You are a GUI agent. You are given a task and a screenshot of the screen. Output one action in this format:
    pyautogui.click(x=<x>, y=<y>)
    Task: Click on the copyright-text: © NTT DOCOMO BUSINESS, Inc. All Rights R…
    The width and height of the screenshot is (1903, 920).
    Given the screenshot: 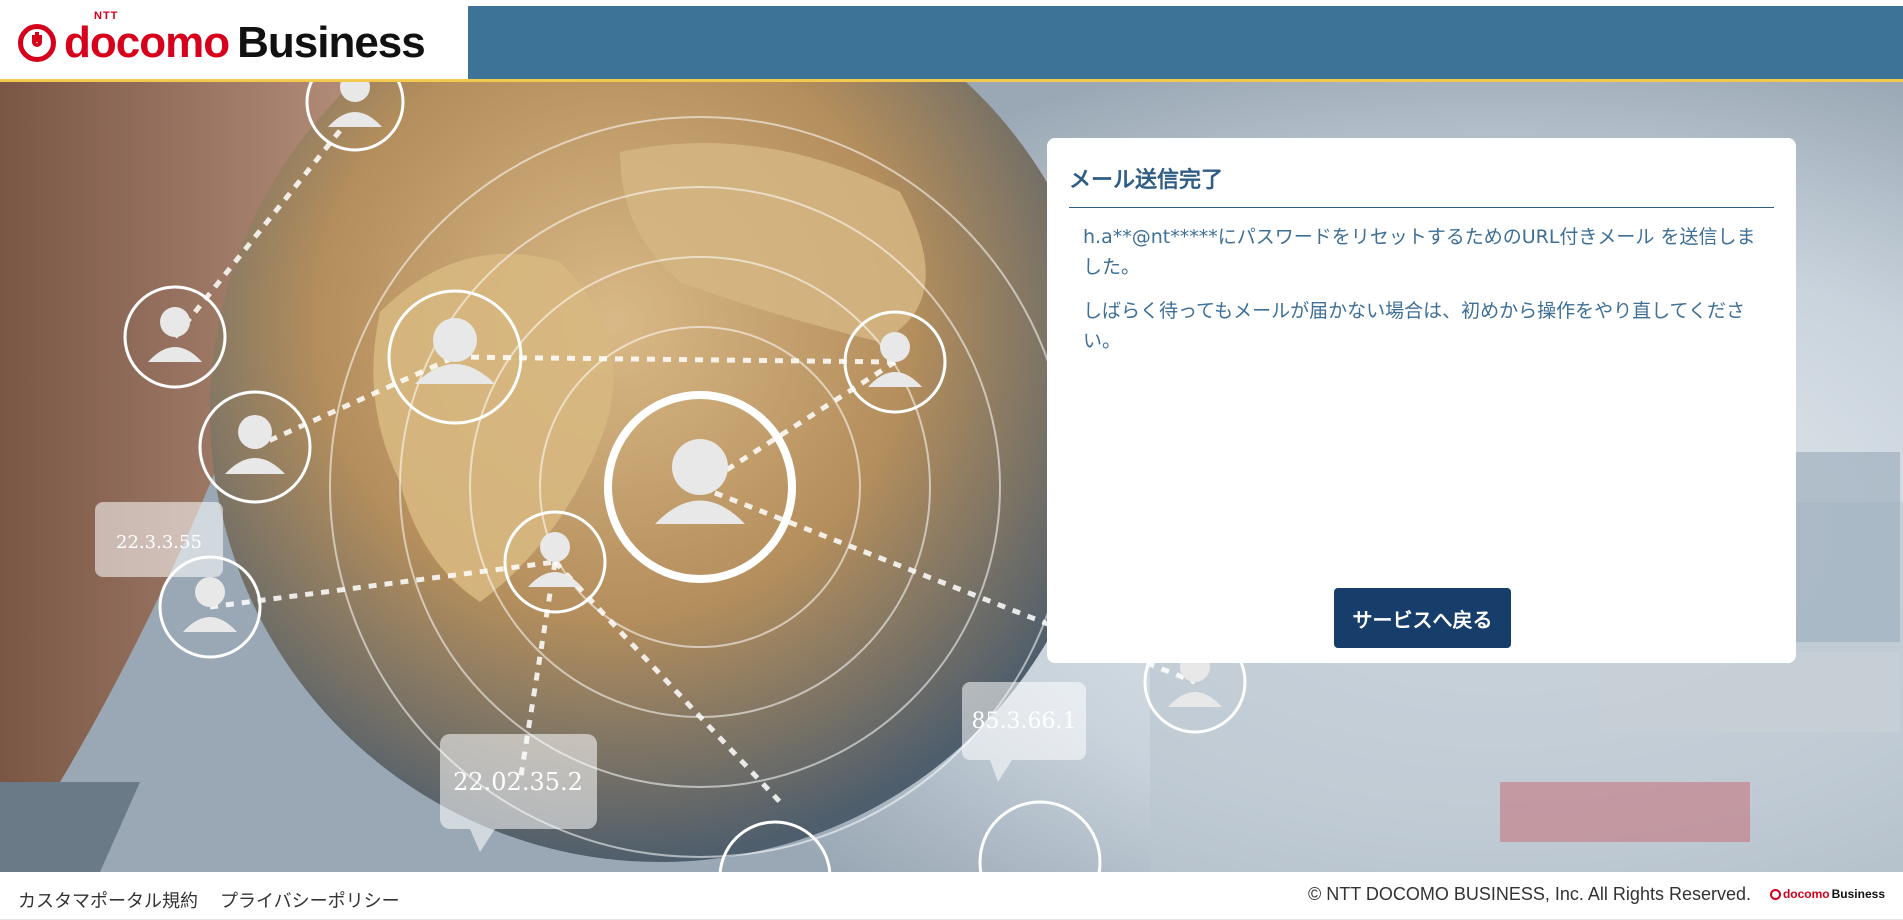 What is the action you would take?
    pyautogui.click(x=1529, y=894)
    